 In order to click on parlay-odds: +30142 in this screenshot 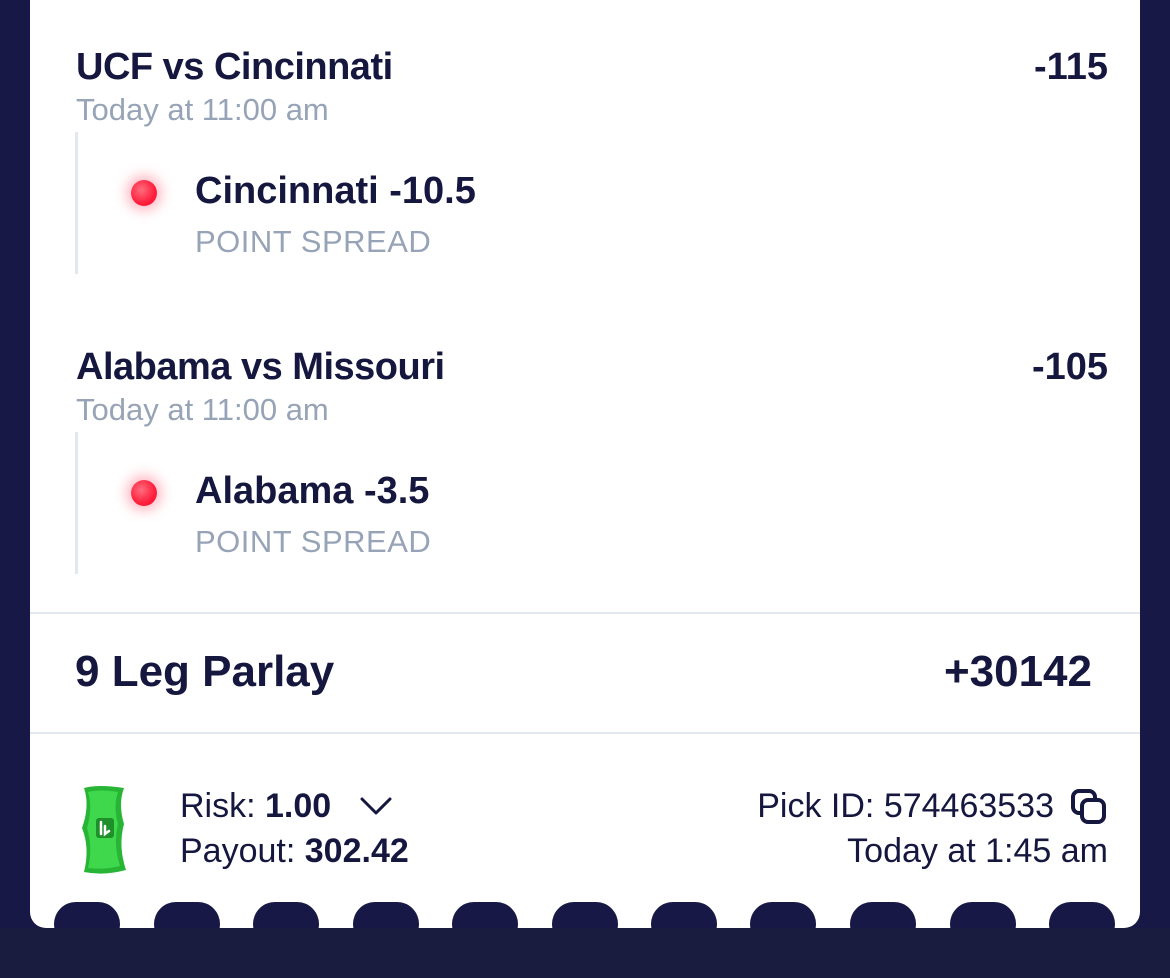, I will do `click(1017, 671)`.